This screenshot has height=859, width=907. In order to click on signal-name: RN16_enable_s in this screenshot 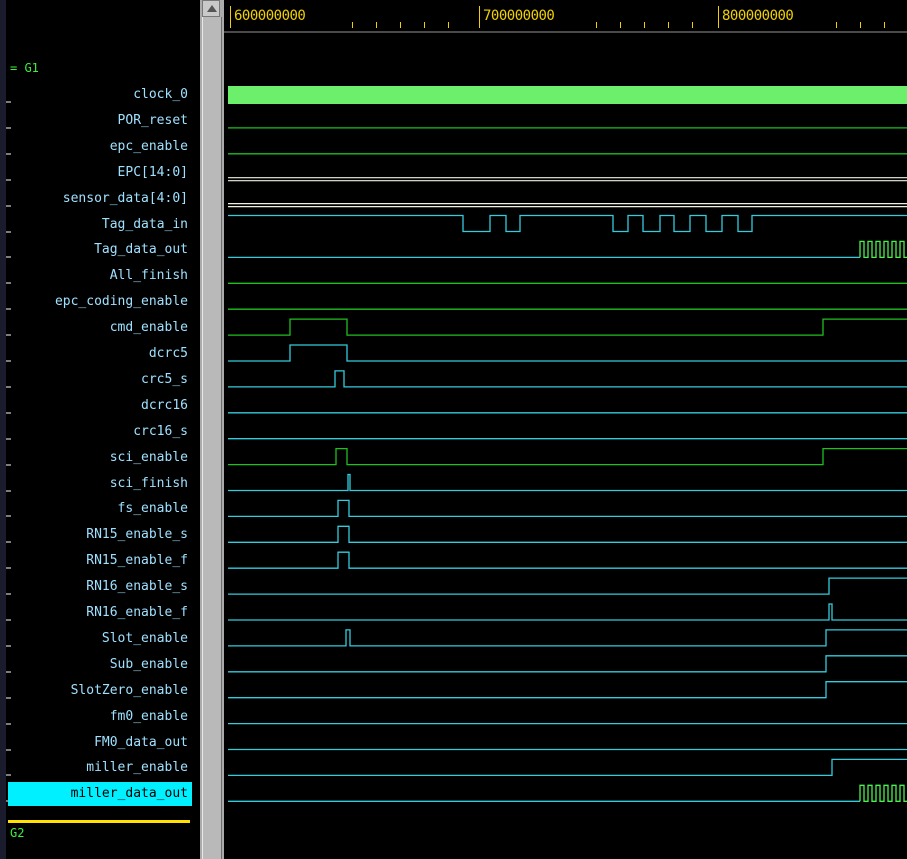, I will do `click(100, 587)`.